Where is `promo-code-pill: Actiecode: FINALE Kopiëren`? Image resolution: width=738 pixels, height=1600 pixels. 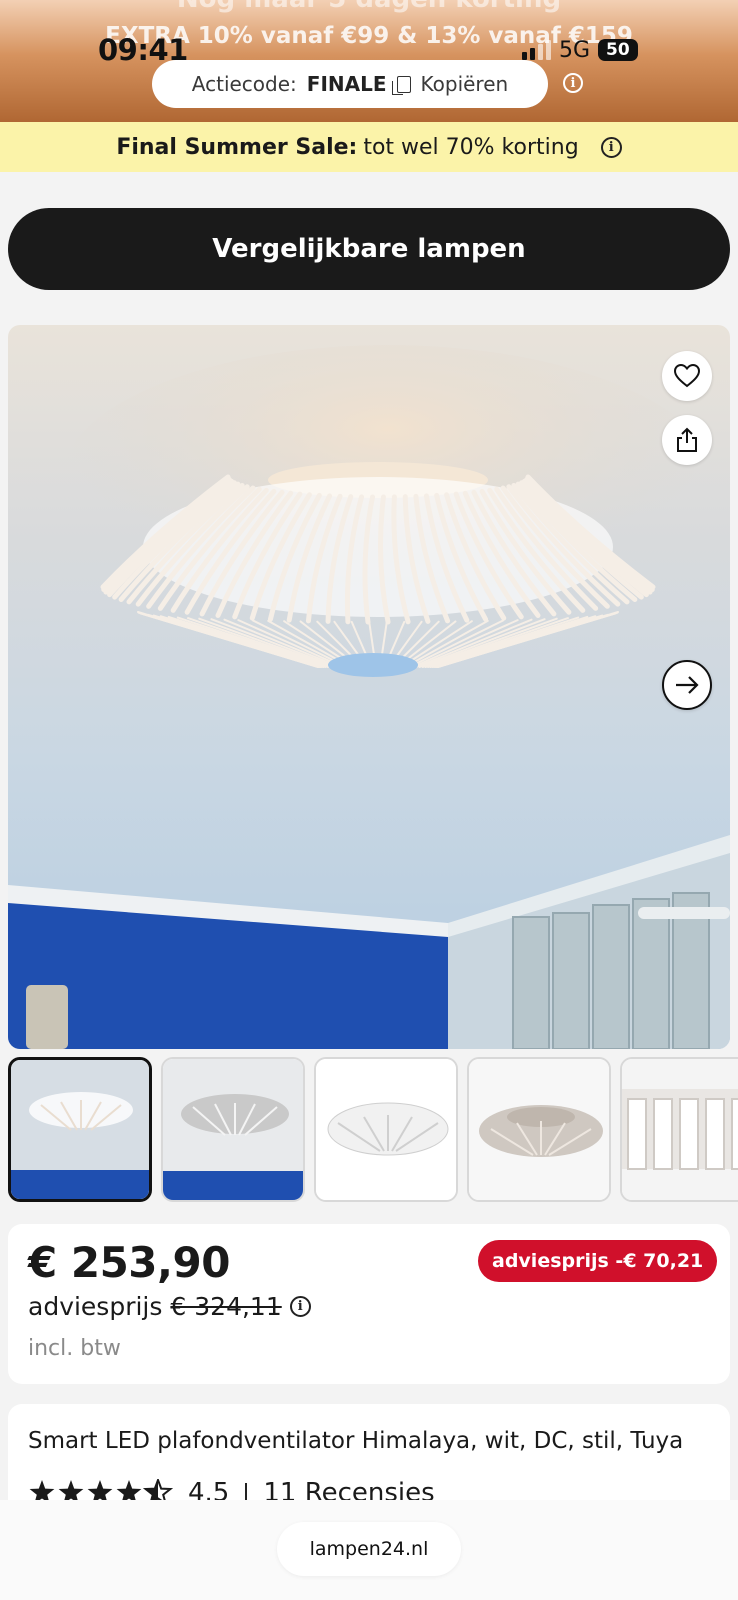 promo-code-pill: Actiecode: FINALE Kopiëren is located at coordinates (350, 84).